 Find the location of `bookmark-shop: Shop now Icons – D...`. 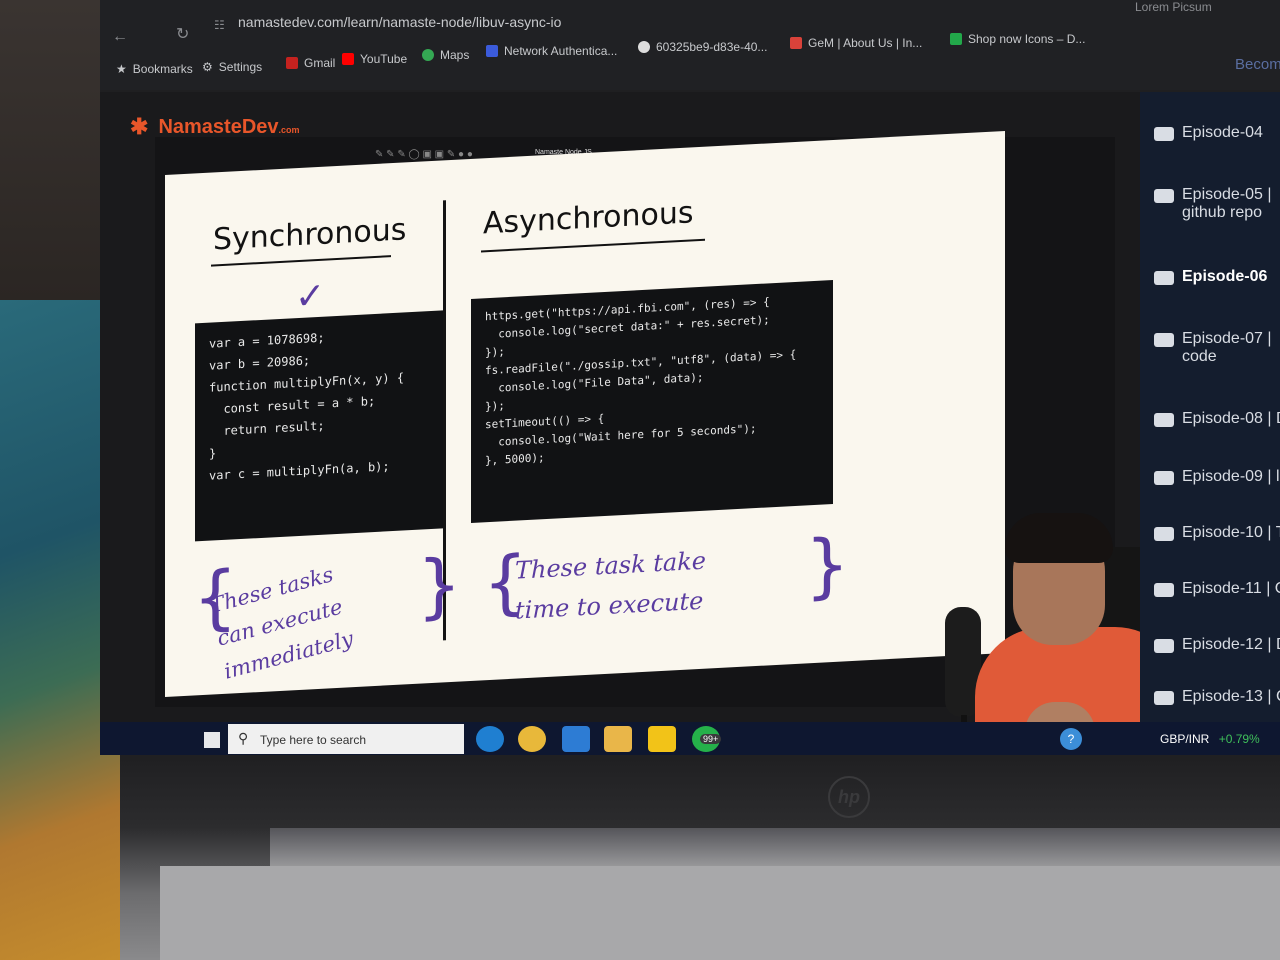

bookmark-shop: Shop now Icons – D... is located at coordinates (1017, 39).